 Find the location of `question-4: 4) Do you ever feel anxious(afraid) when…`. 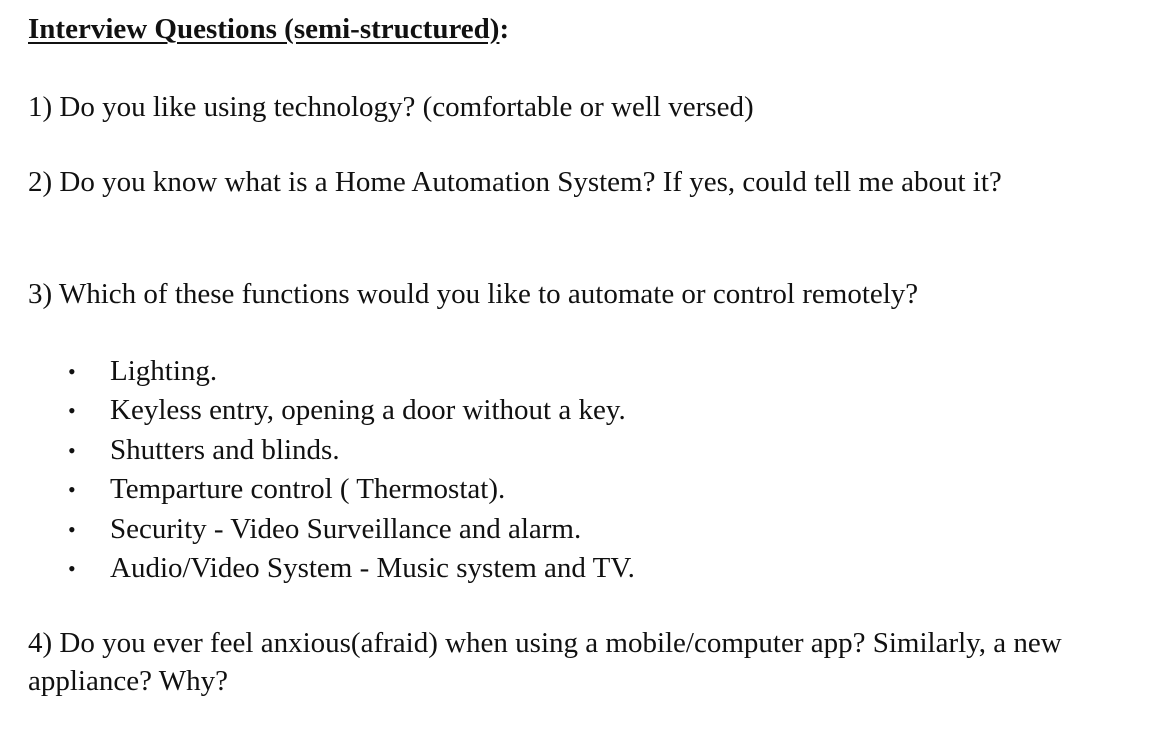

question-4: 4) Do you ever feel anxious(afraid) when… is located at coordinates (545, 662).